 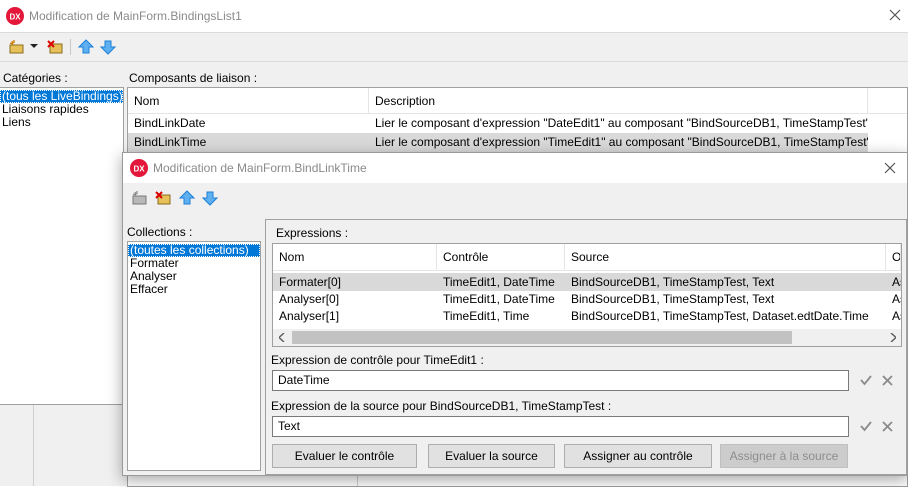 What do you see at coordinates (61, 122) in the screenshot?
I see `category-item: Liens` at bounding box center [61, 122].